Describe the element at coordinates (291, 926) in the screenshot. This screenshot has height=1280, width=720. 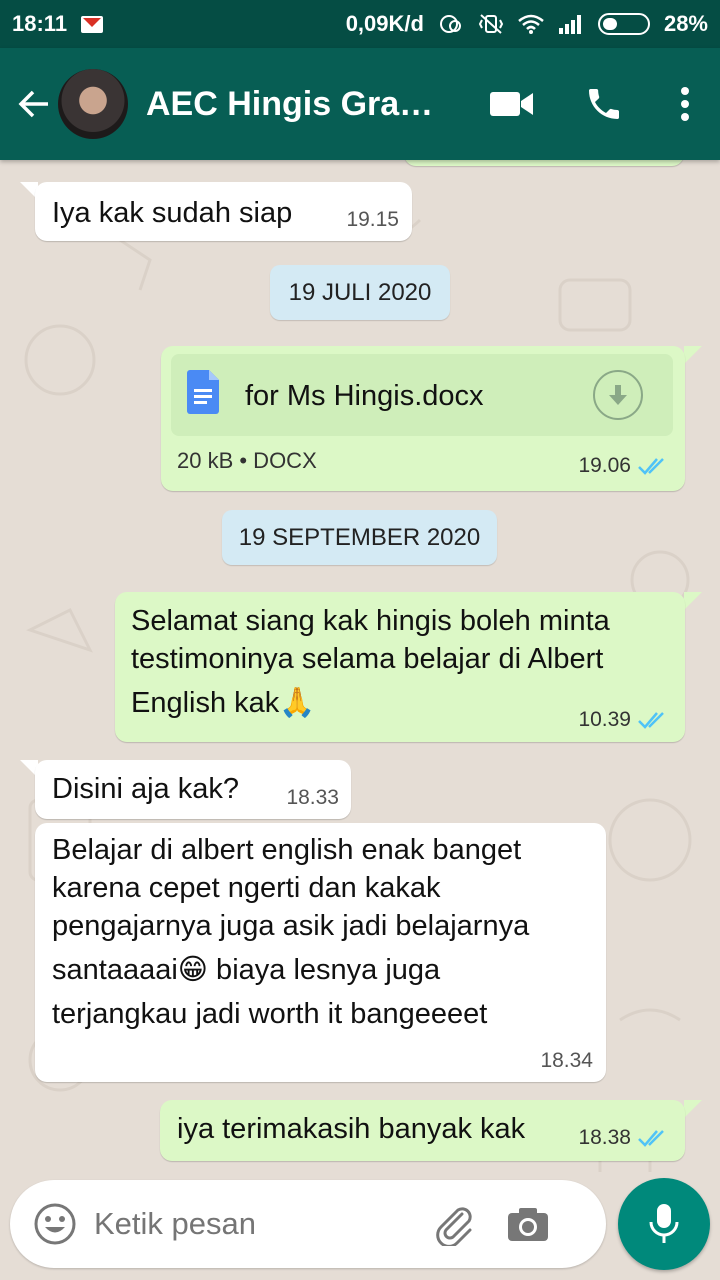
I see `message-line: pengajarnya juga asik jadi belajarnya` at that location.